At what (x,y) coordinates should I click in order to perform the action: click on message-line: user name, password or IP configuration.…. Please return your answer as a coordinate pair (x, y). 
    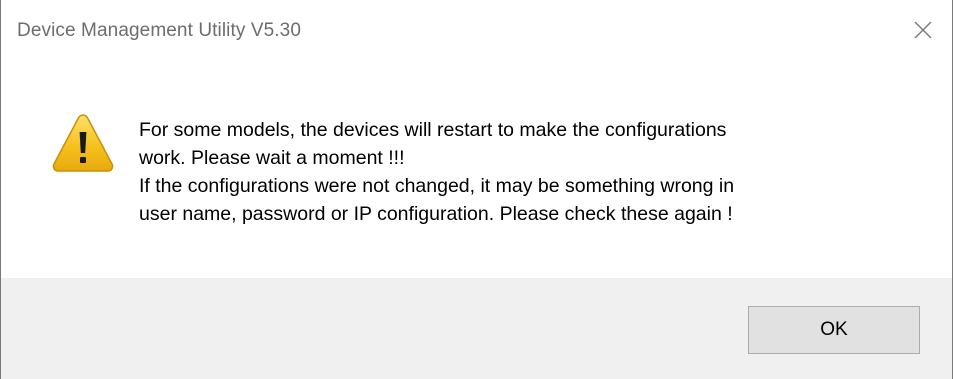
    Looking at the image, I should click on (436, 214).